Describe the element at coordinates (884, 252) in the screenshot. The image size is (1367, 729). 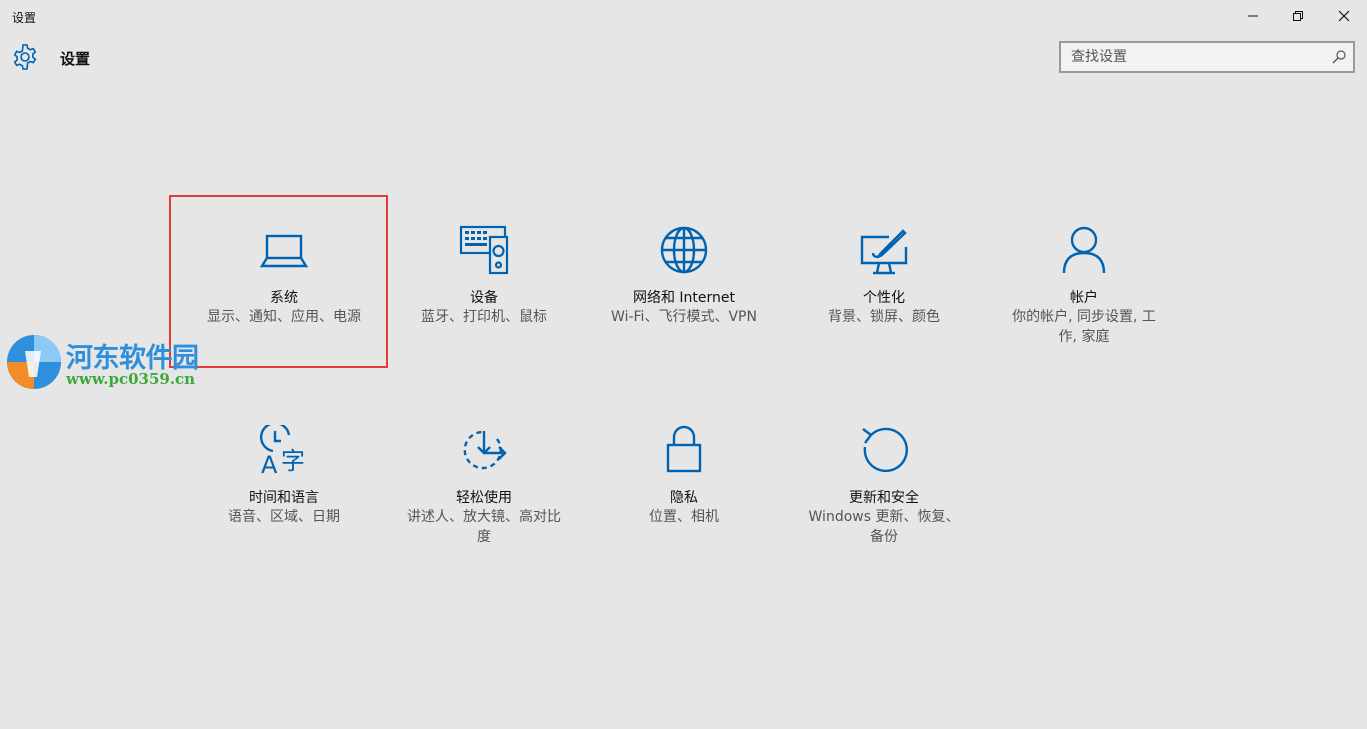
I see `personalization-icon` at that location.